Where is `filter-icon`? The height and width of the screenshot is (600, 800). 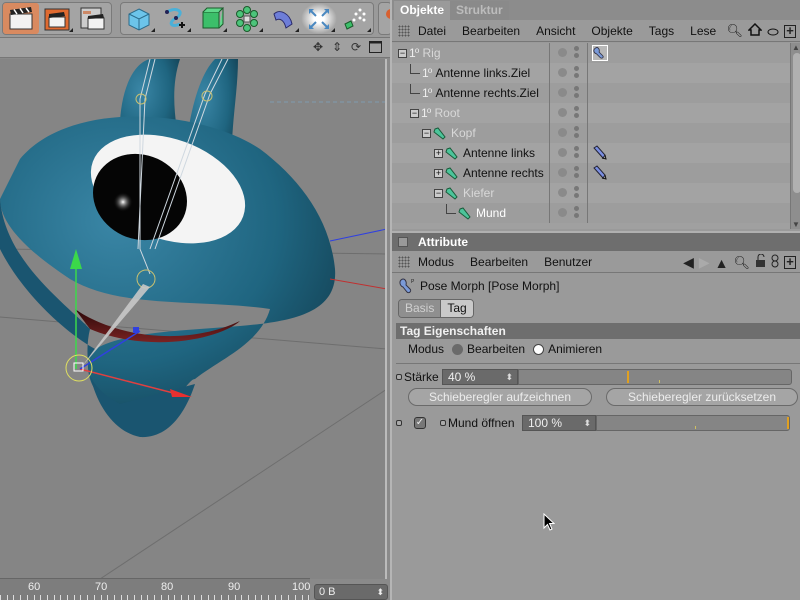
filter-icon is located at coordinates (773, 31).